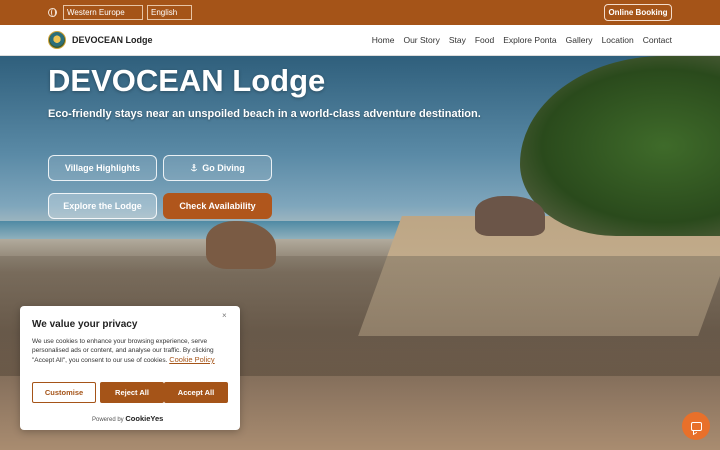  I want to click on chat-icon, so click(696, 426).